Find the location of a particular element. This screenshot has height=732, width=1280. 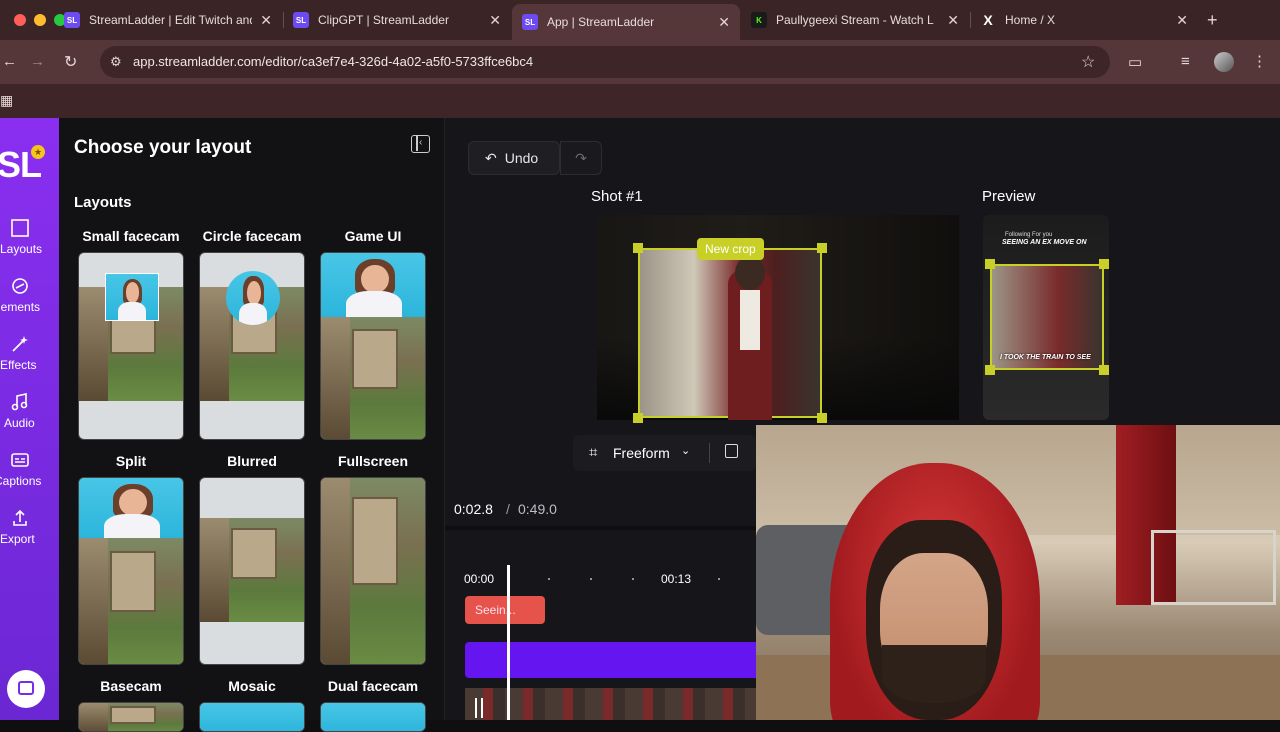

tab-x-home: X Home / X ✕ is located at coordinates (1084, 20).